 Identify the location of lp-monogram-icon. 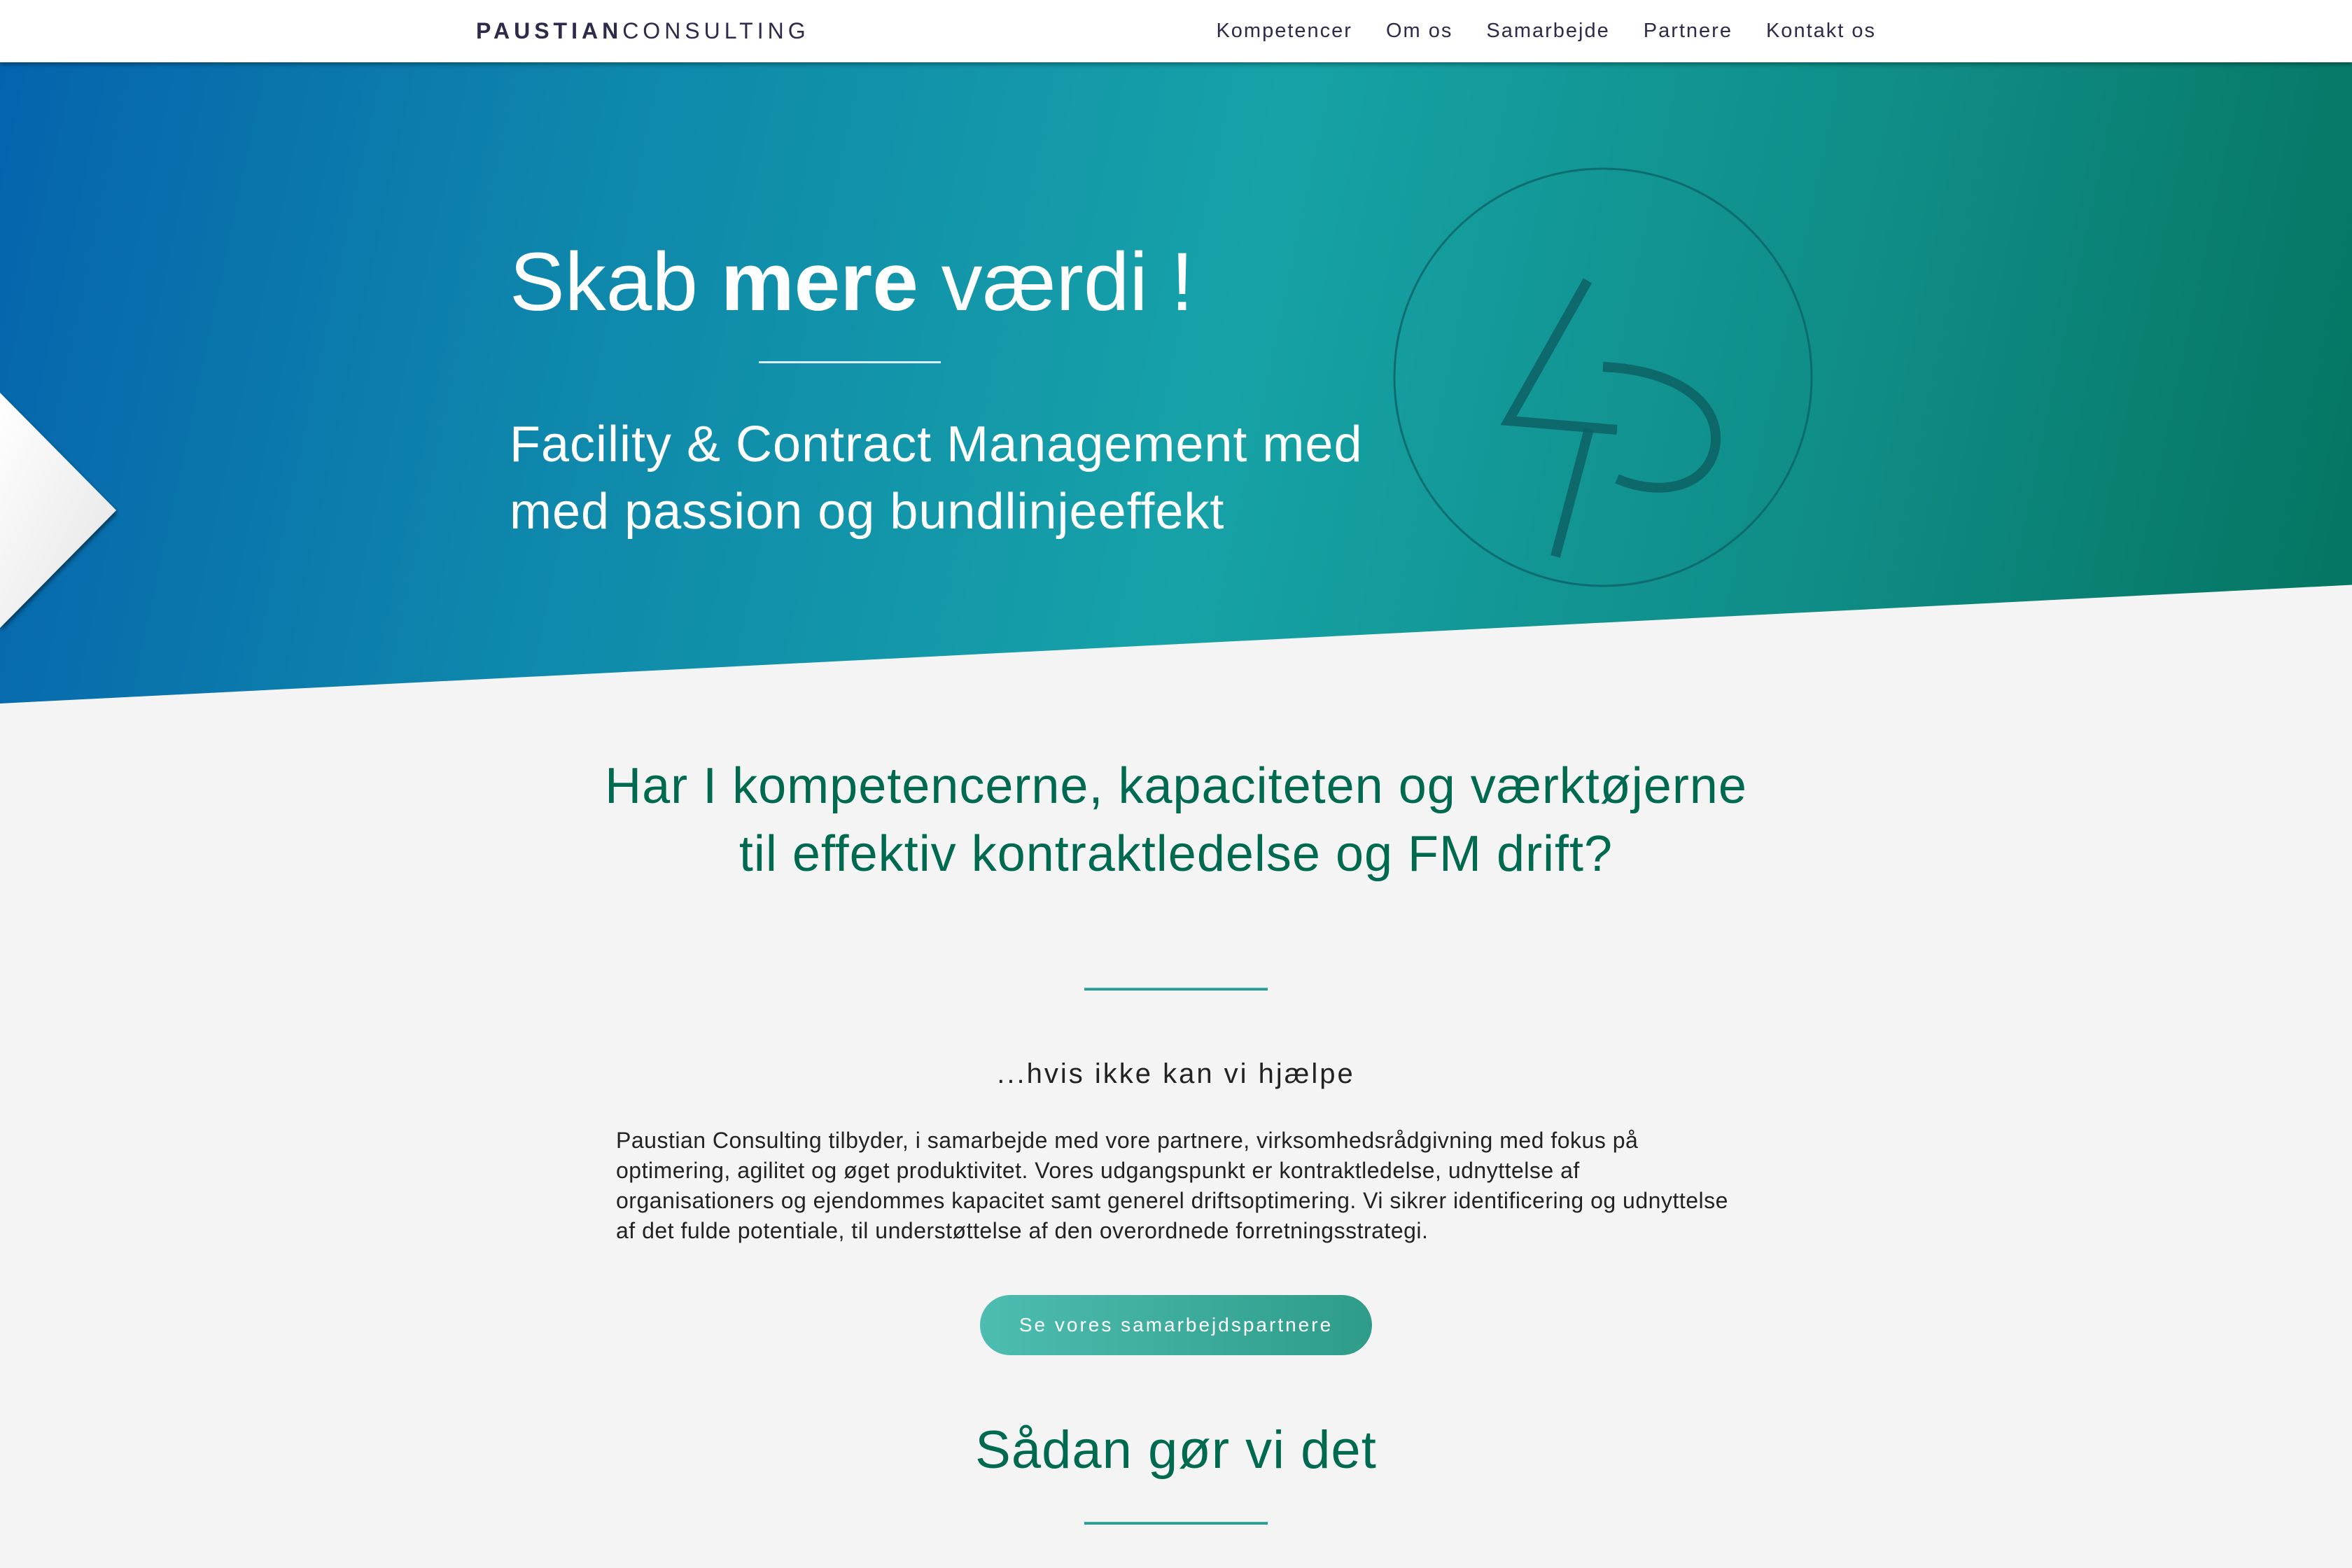
(1603, 377).